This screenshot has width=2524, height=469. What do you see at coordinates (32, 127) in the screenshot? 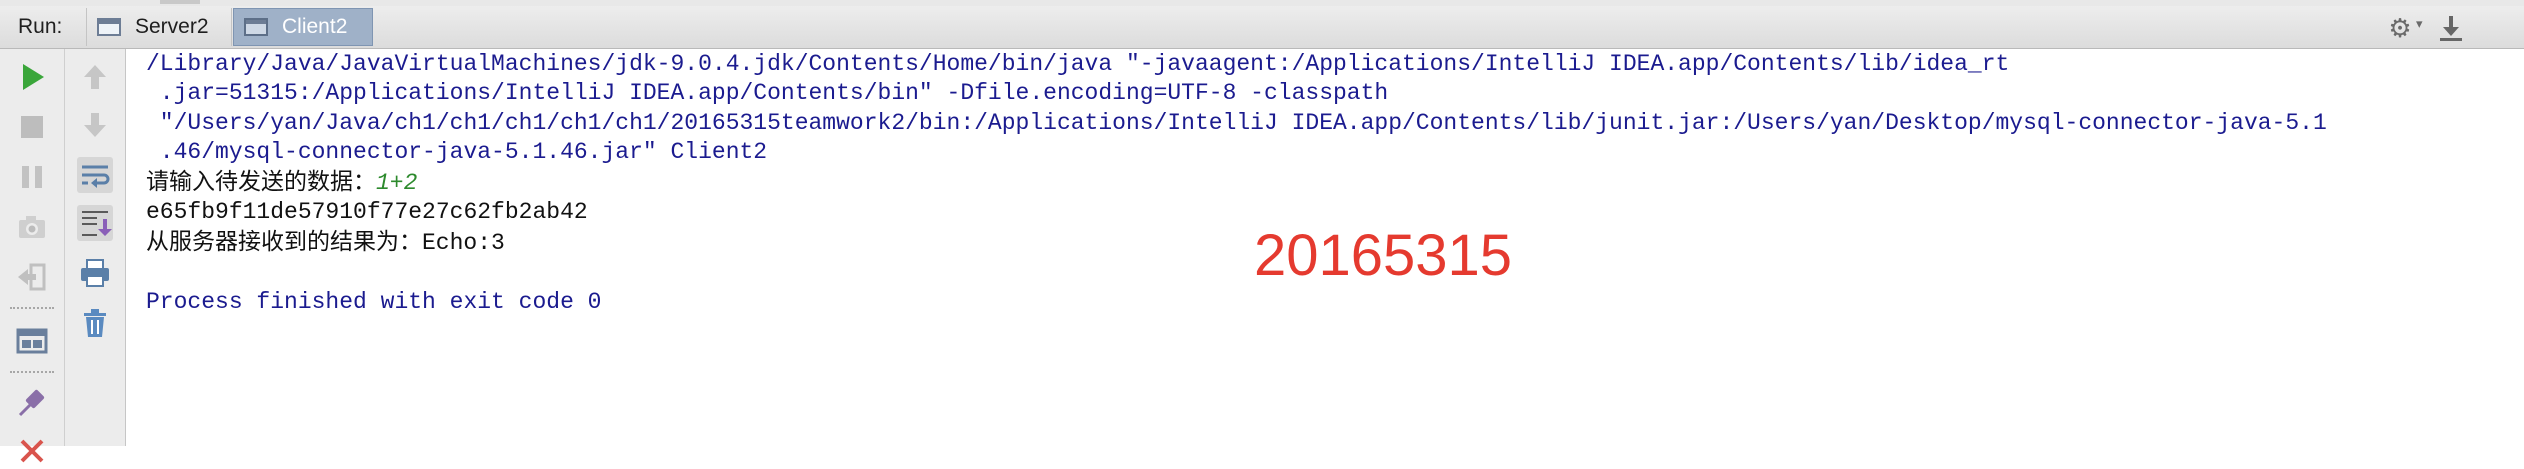
I see `stop-icon` at bounding box center [32, 127].